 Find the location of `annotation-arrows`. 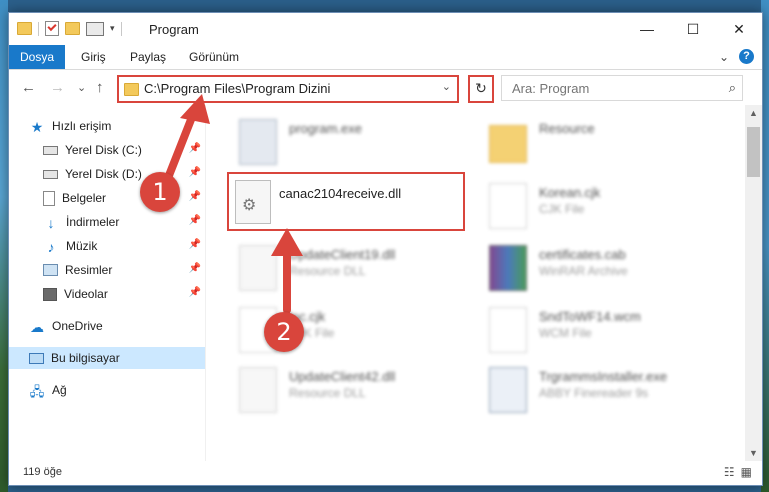

annotation-arrows is located at coordinates (233, 204).